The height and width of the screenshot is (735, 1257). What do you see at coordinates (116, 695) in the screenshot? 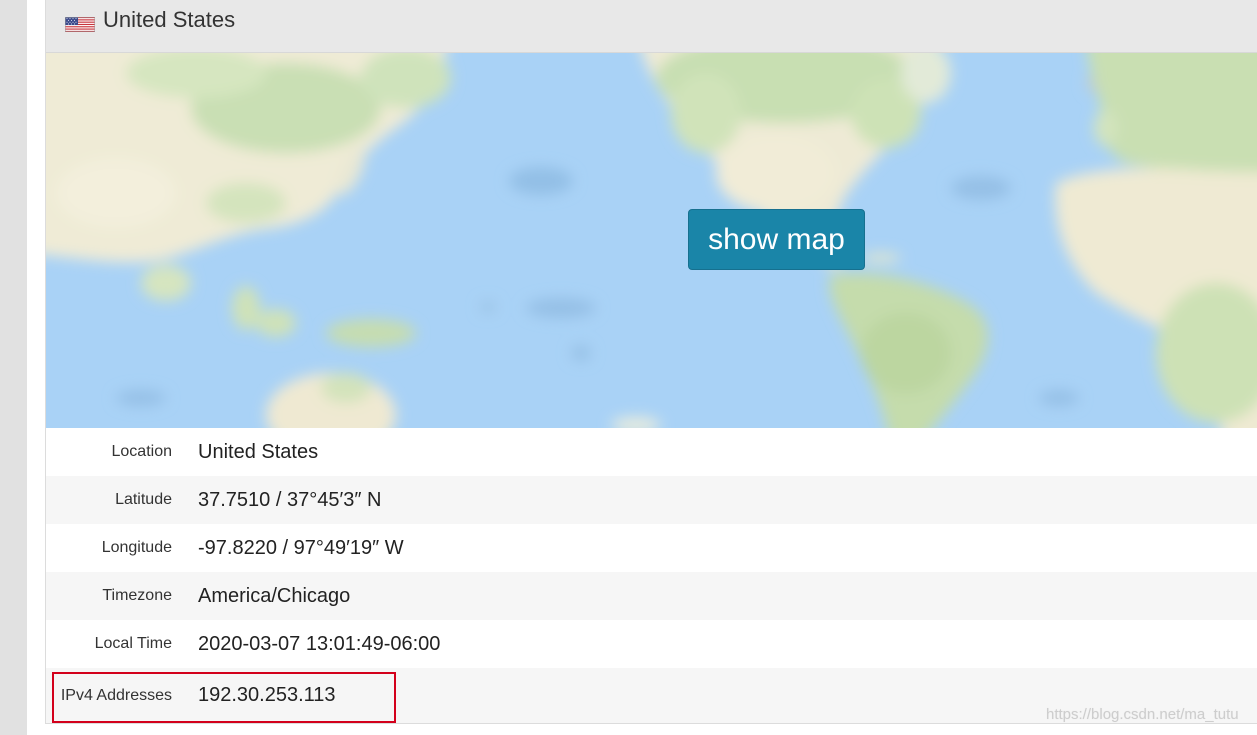
I see `detail-label: IPv4 Addresses` at bounding box center [116, 695].